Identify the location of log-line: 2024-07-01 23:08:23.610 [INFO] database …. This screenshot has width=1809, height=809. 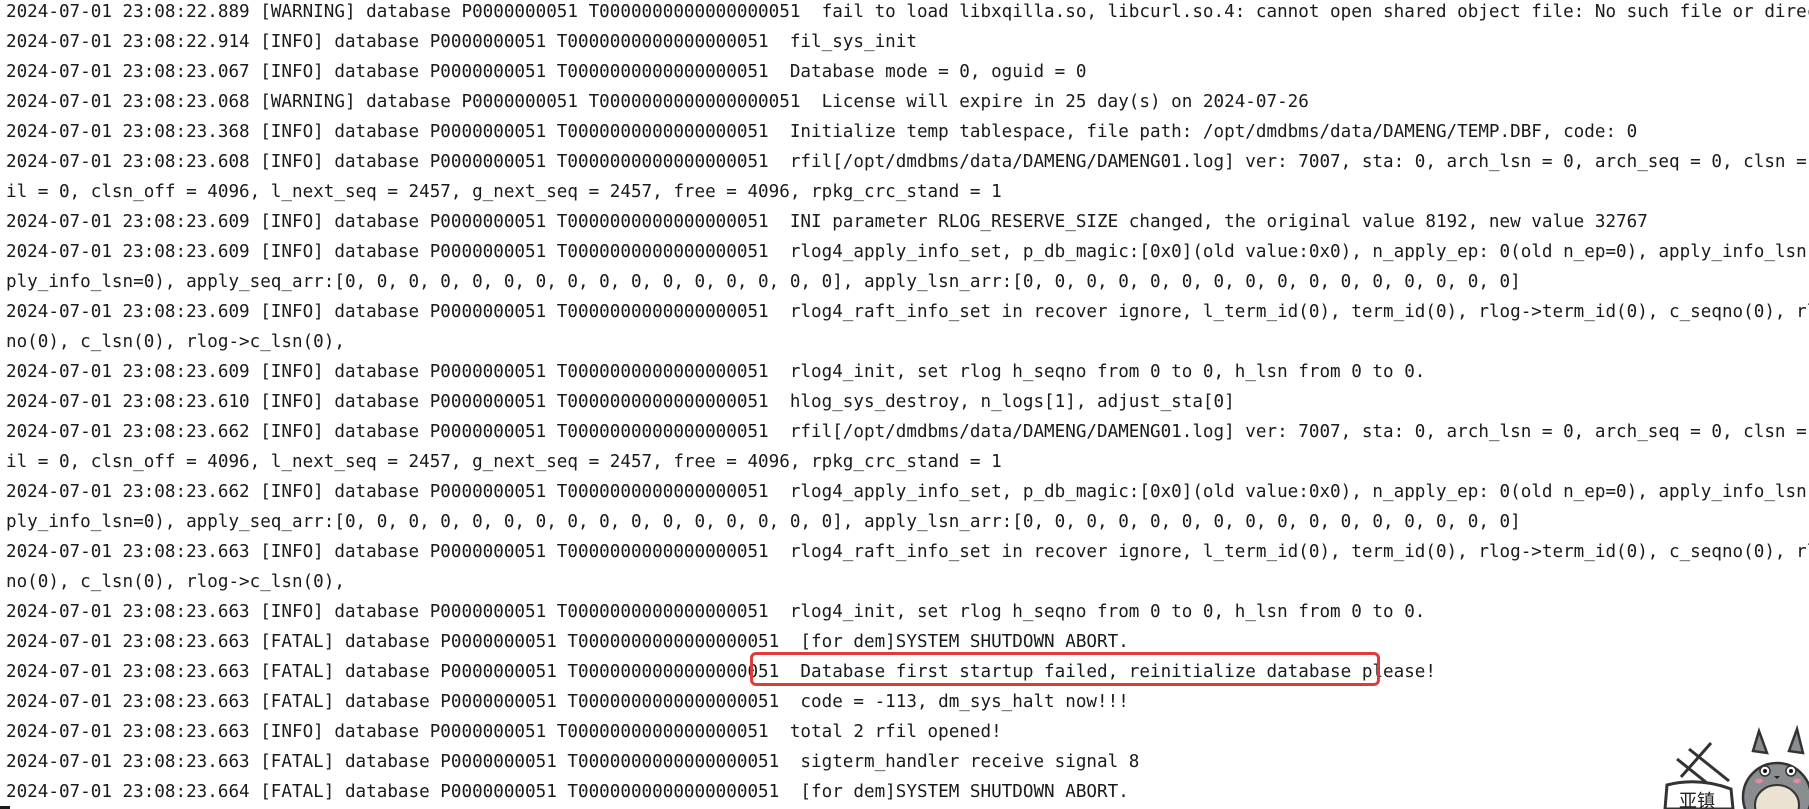
(620, 402).